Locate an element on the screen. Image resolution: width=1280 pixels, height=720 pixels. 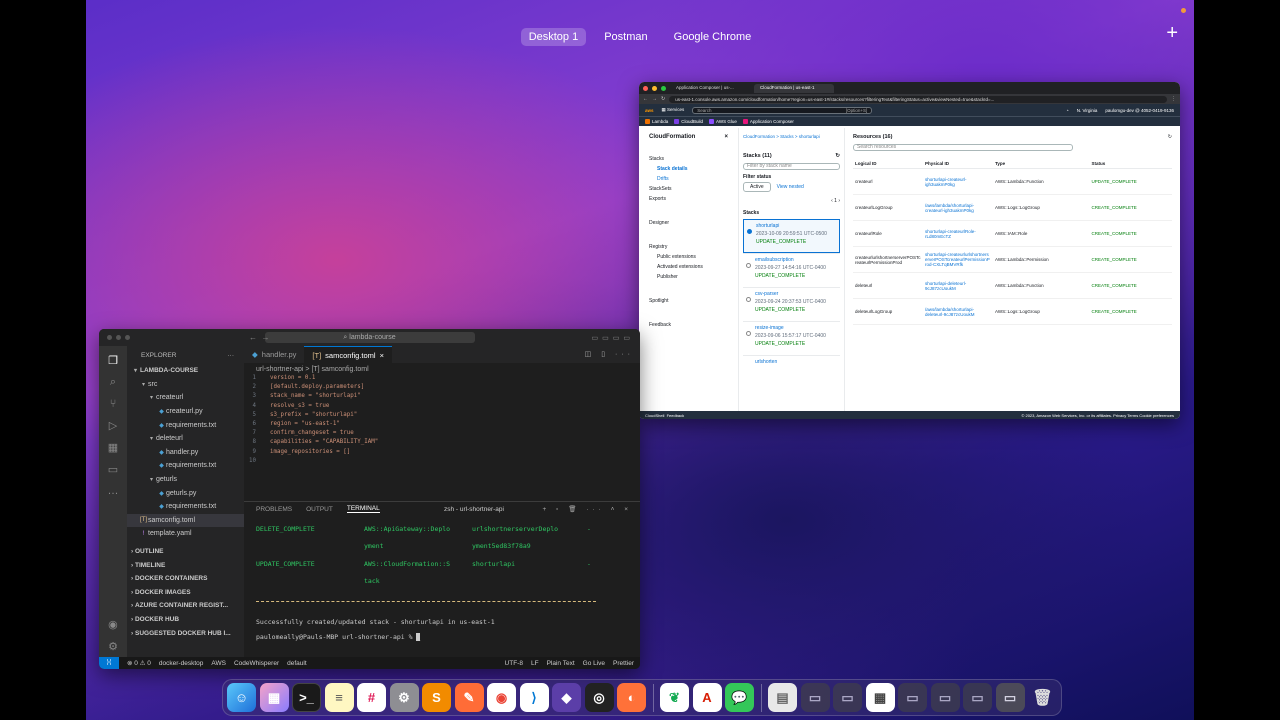
maximize-window-icon is located at coordinates (127, 337).